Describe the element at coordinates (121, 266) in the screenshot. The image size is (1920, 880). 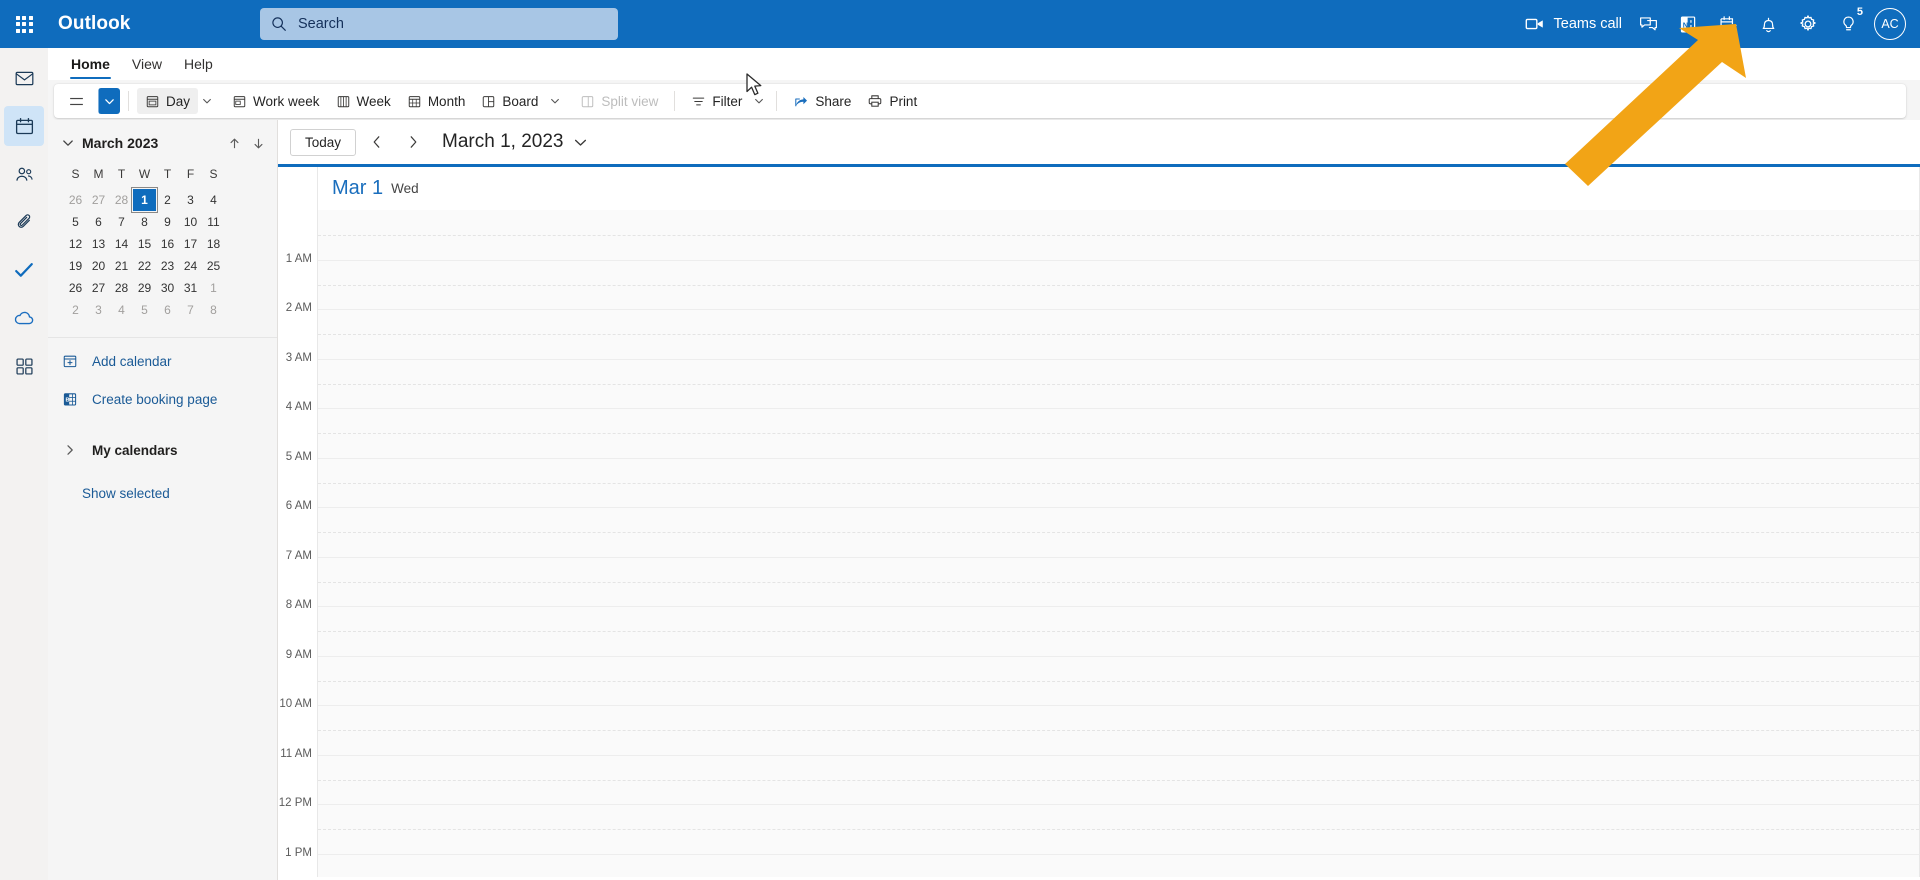
I see `mini-calendar-day: 21` at that location.